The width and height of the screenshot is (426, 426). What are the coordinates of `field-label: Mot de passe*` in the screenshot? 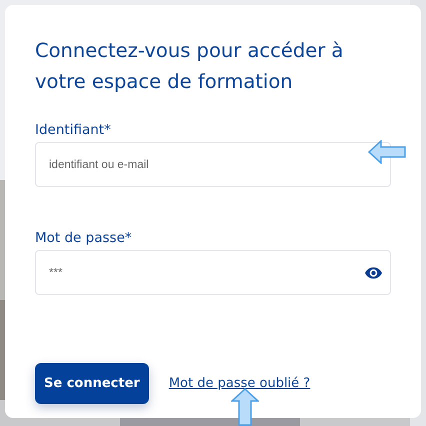 It's located at (84, 238).